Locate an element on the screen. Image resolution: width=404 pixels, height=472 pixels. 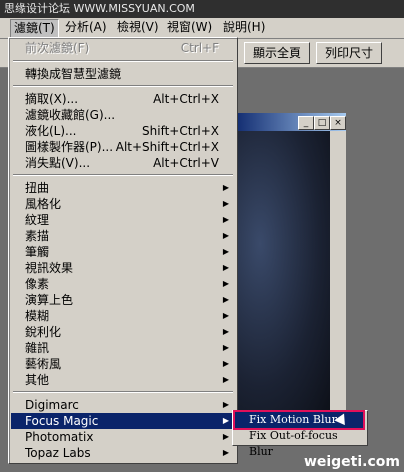
menu-help: 說明(H) is located at coordinates (244, 27).